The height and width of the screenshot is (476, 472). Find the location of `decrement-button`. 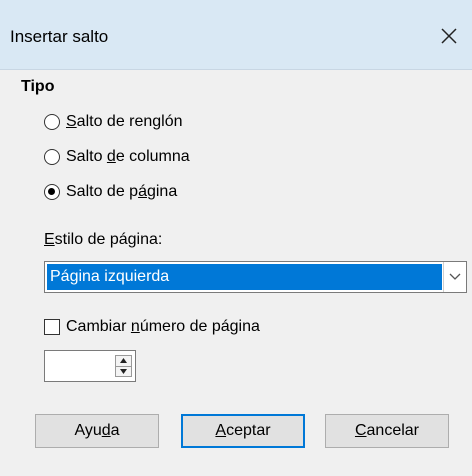

decrement-button is located at coordinates (123, 371).